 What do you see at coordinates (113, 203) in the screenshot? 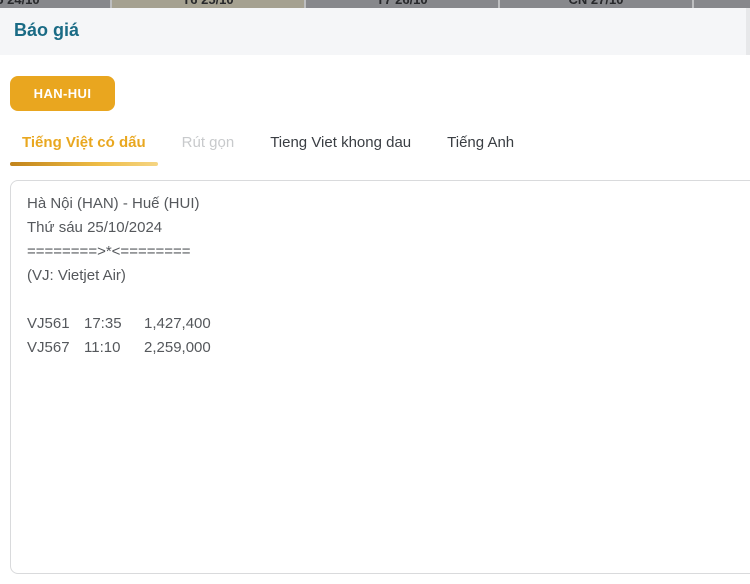
I see `quote-route-line: Hà Nội (HAN) - Huế (HUI)` at bounding box center [113, 203].